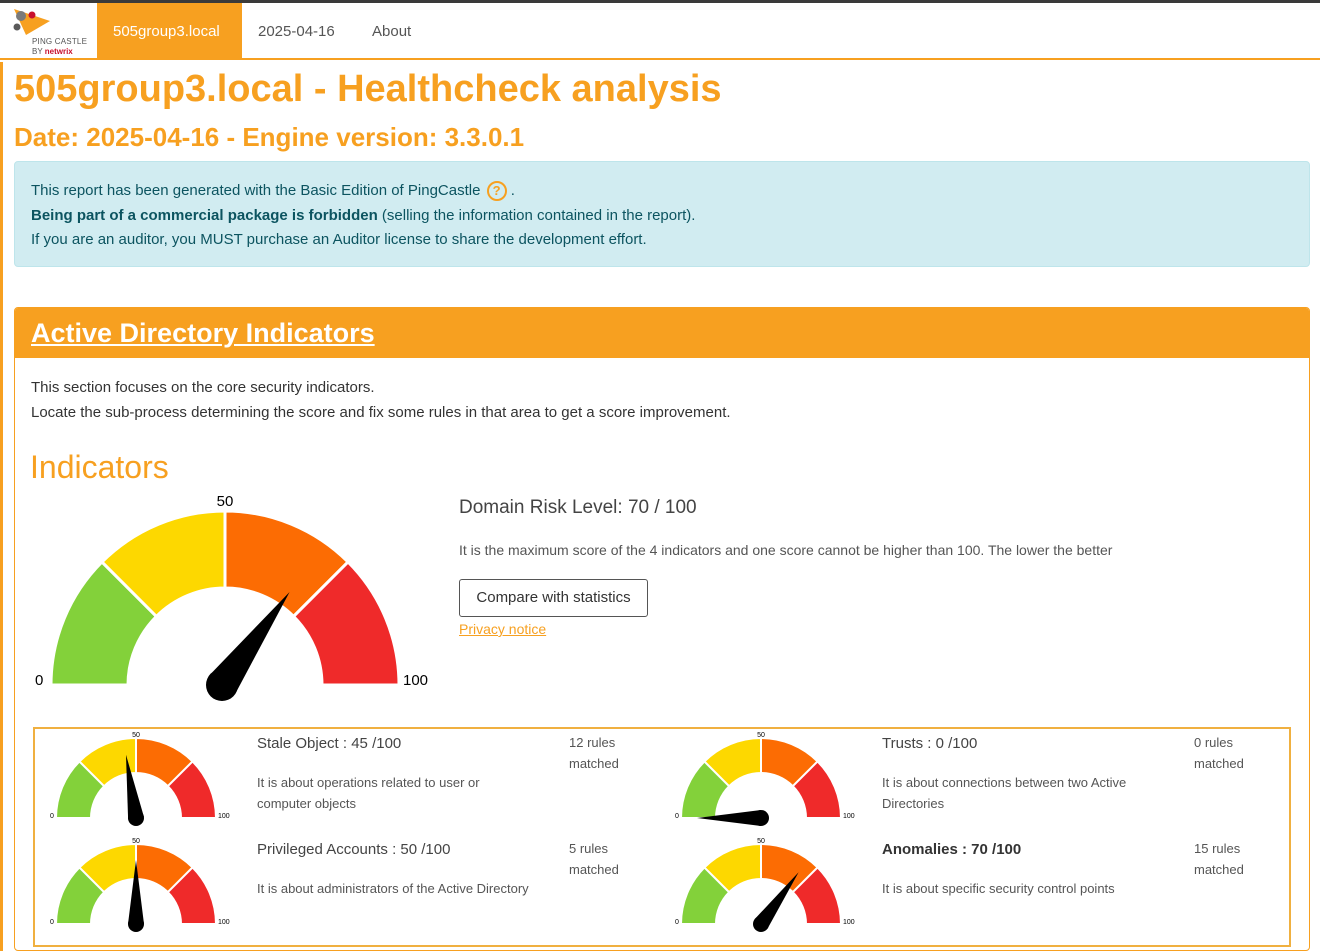  What do you see at coordinates (761, 841) in the screenshot?
I see `anomalies-gauge-label-mid: 50` at bounding box center [761, 841].